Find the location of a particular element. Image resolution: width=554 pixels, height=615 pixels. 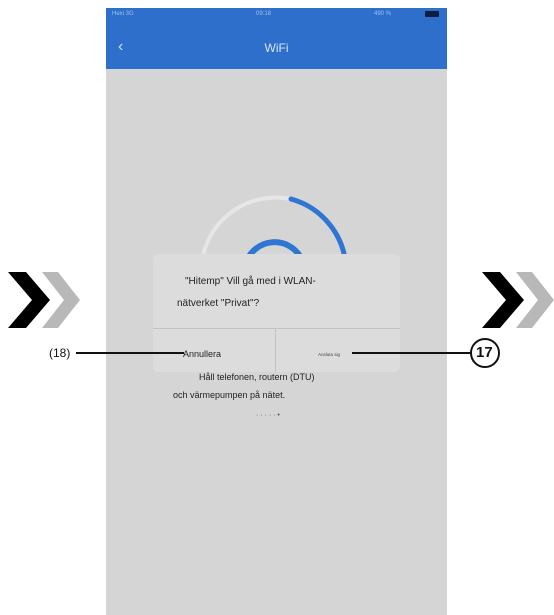

dialog-message-line2: nätverket "Privat"? is located at coordinates (218, 303).